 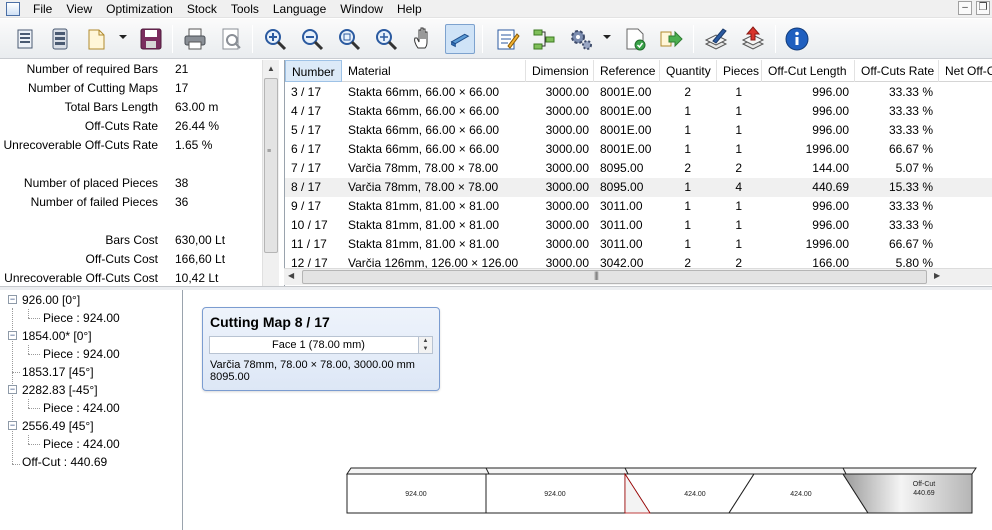 I want to click on toolbar-separator, so click(x=775, y=39).